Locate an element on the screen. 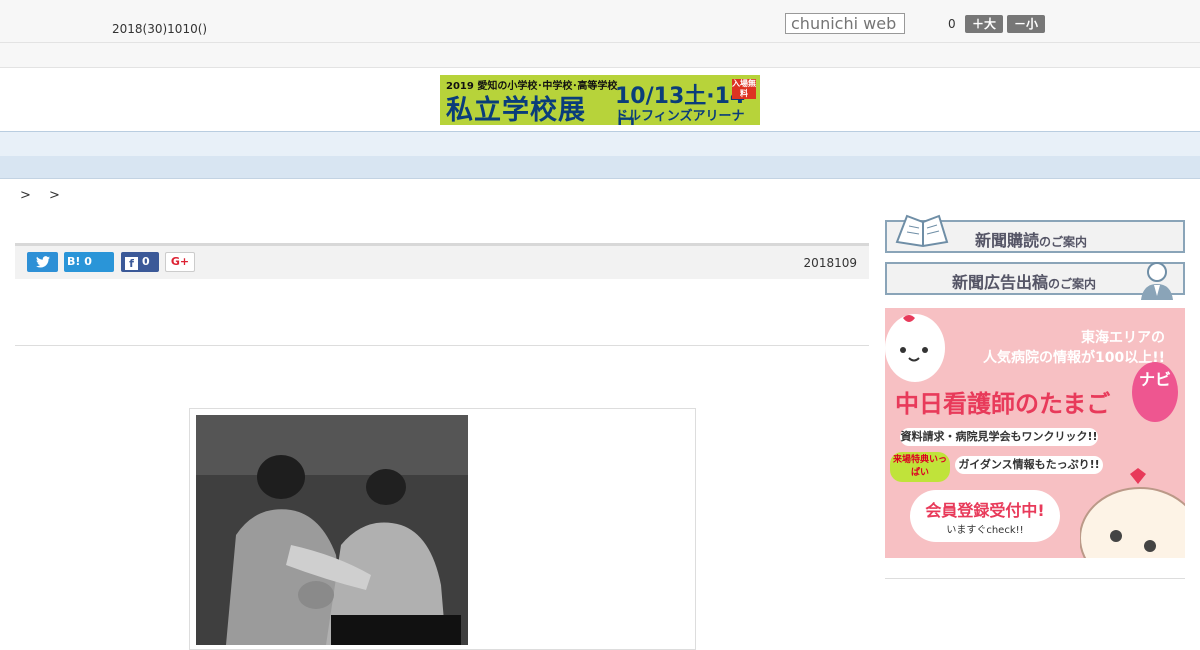  advertising-guide-button: 新聞広告出稿のご案内 is located at coordinates (1035, 281).